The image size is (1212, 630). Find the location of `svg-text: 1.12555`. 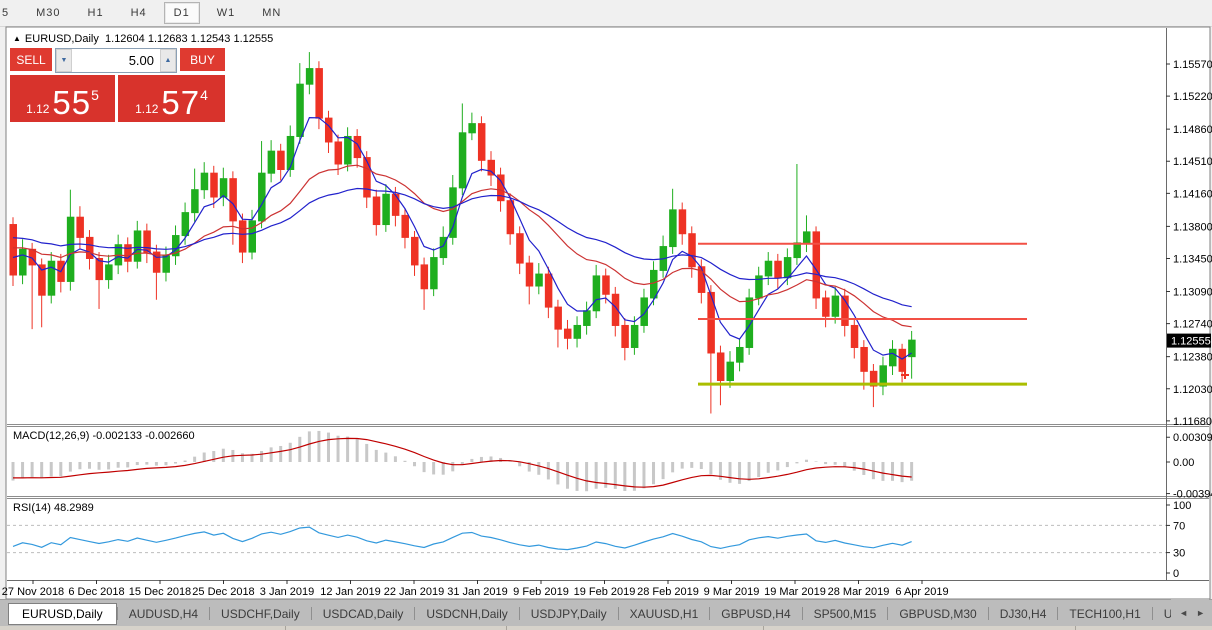

svg-text: 1.12555 is located at coordinates (1191, 342).